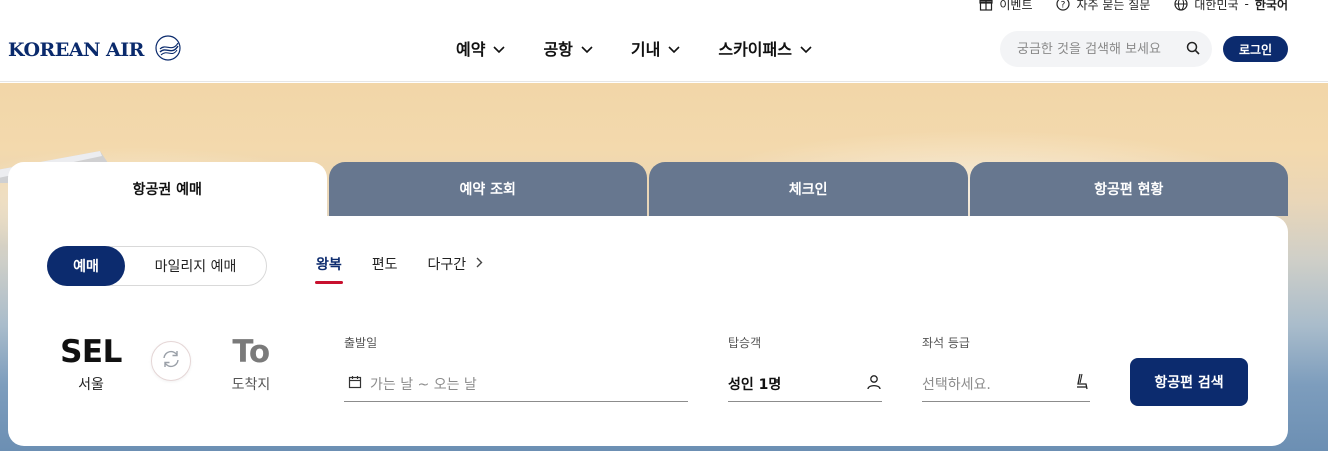  I want to click on tab-book-flight: 항공권 예매, so click(167, 189).